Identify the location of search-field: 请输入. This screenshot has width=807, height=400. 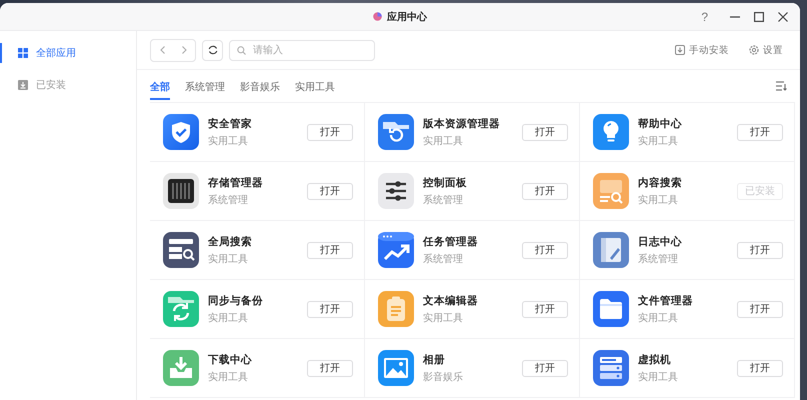
(302, 50).